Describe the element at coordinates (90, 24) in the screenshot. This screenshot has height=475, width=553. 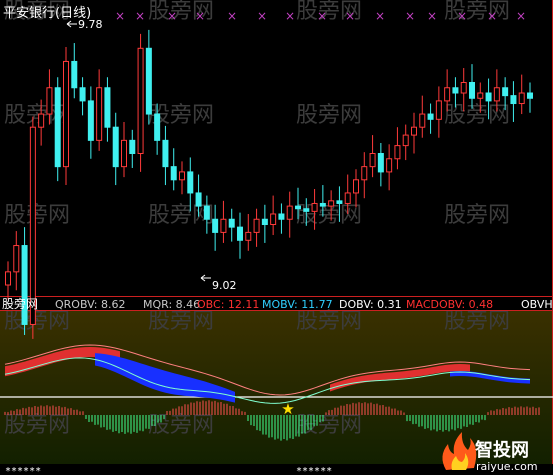
I see `high-label: 9.78` at that location.